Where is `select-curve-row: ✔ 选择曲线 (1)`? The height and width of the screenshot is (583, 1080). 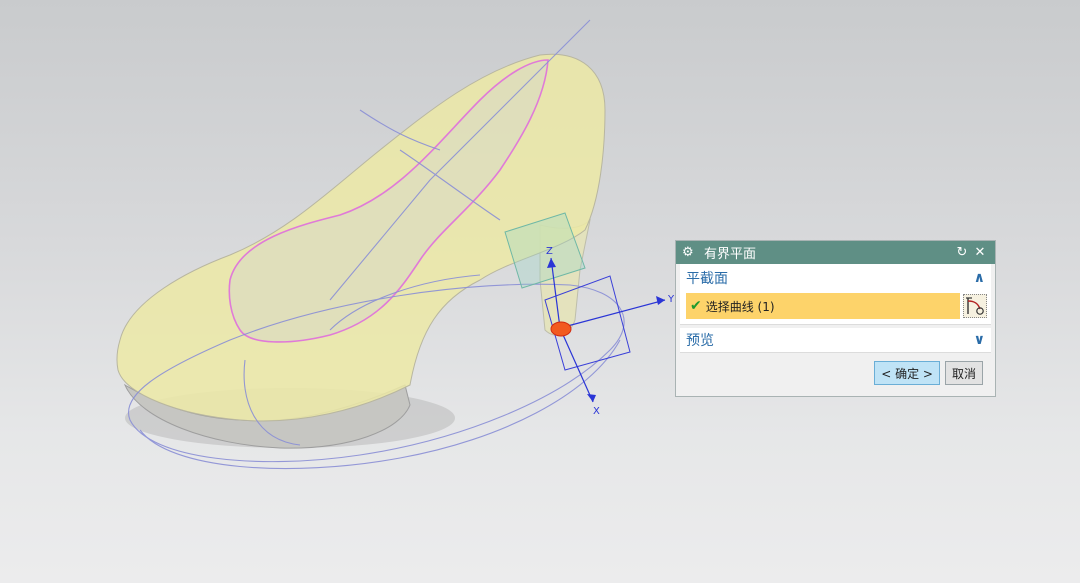 select-curve-row: ✔ 选择曲线 (1) is located at coordinates (836, 306).